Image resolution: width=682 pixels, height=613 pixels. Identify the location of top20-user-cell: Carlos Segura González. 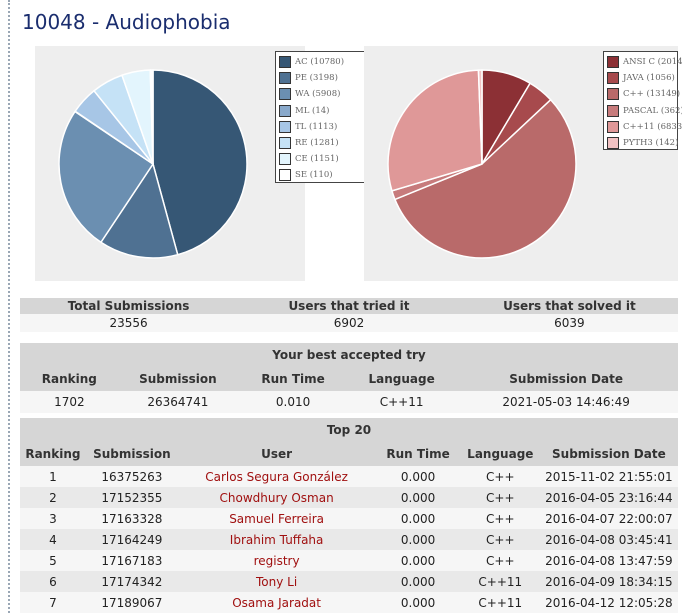
(276, 476).